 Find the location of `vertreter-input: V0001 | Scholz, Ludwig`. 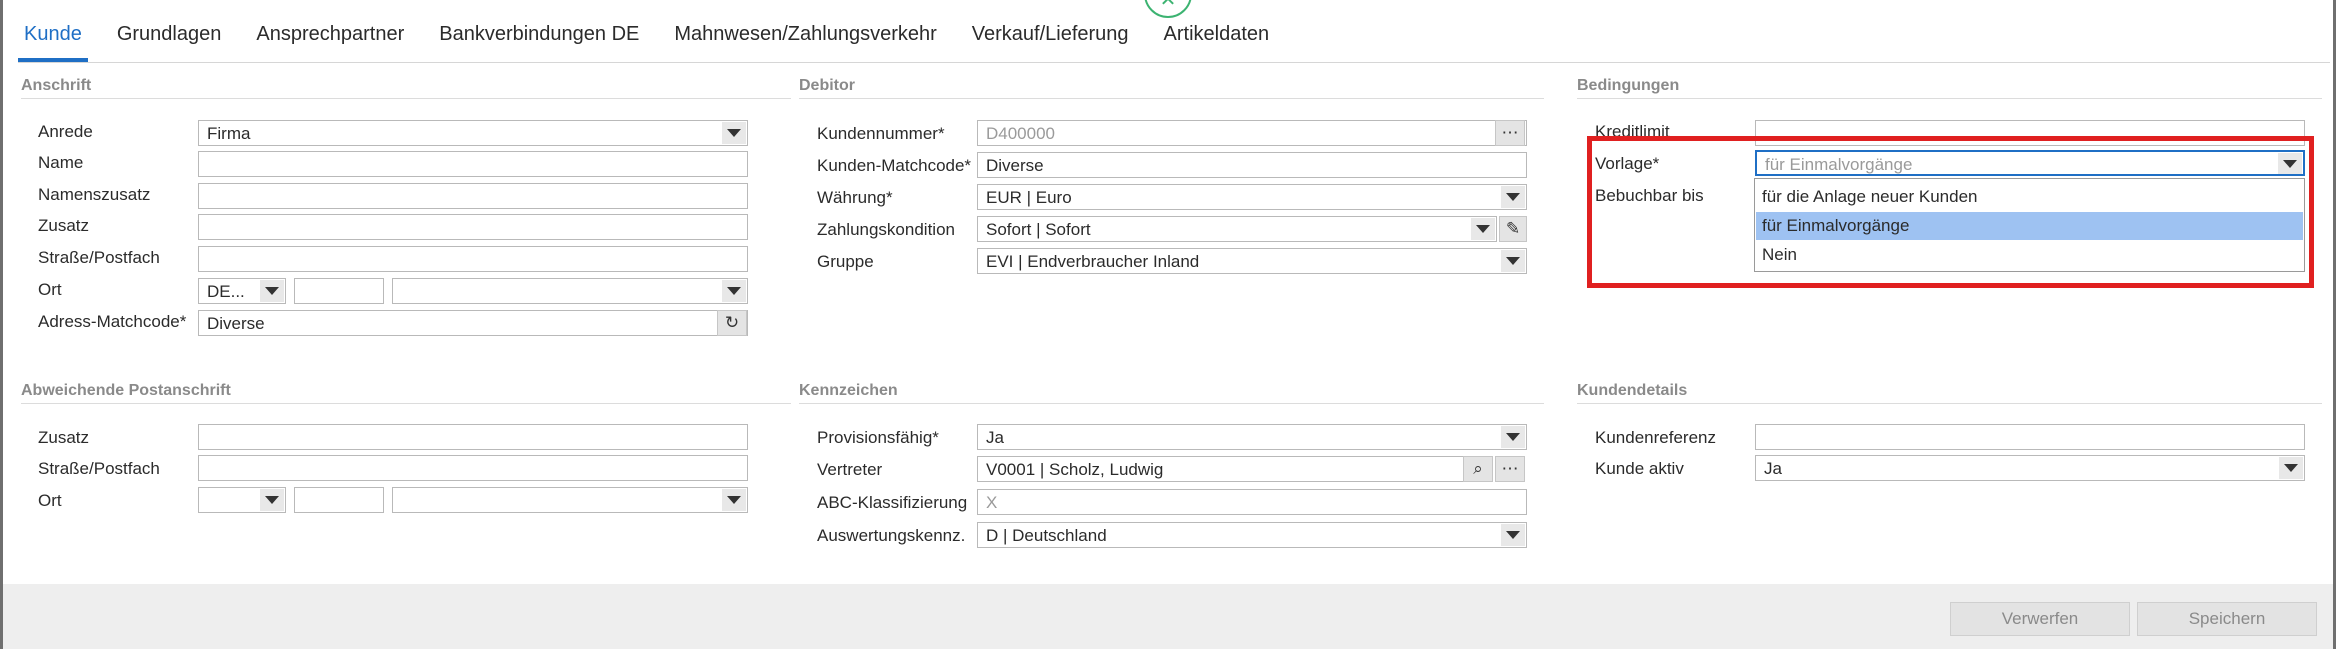

vertreter-input: V0001 | Scholz, Ludwig is located at coordinates (1222, 469).